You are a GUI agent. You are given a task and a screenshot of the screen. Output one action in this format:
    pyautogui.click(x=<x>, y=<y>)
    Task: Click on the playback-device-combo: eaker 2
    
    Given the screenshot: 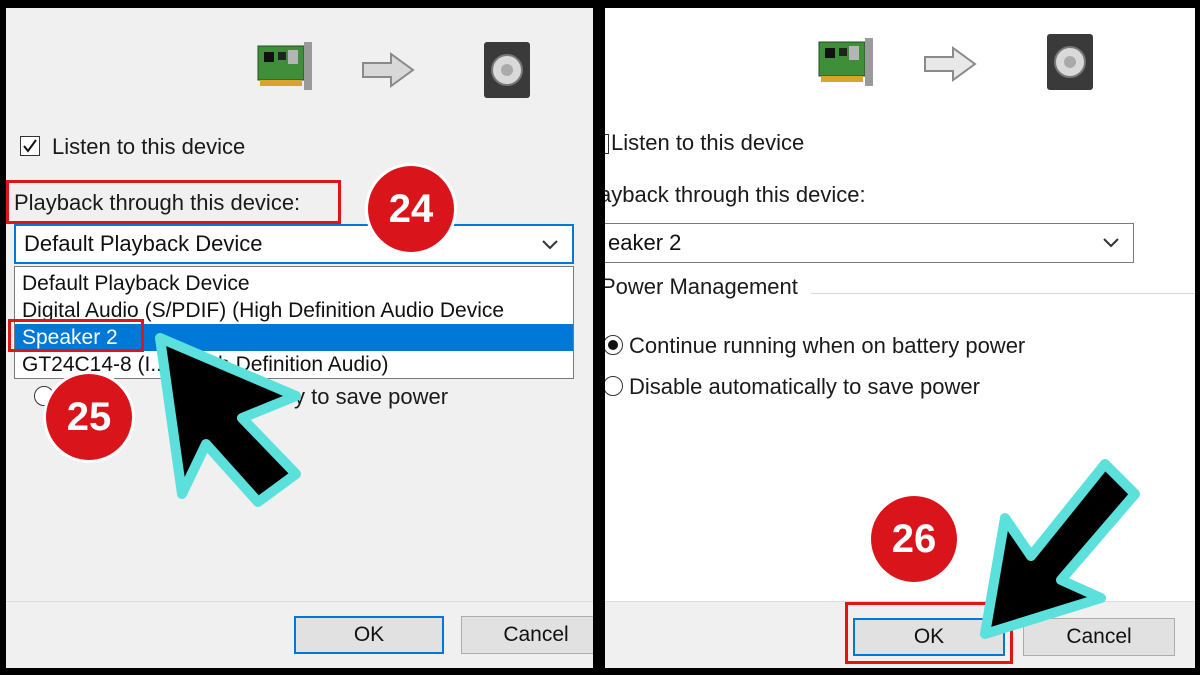 What is the action you would take?
    pyautogui.click(x=869, y=243)
    